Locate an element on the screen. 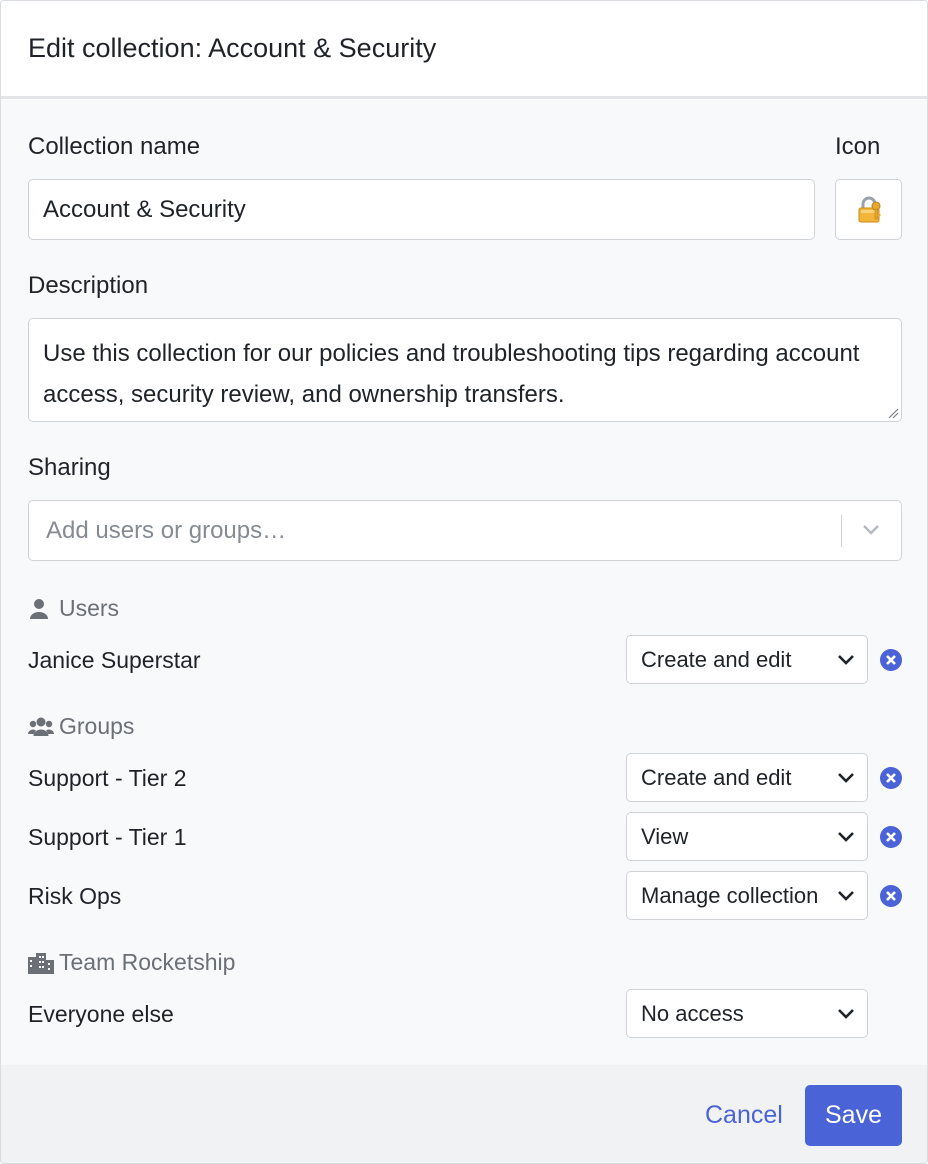 This screenshot has width=928, height=1164. share-row-name: Janice Superstar is located at coordinates (114, 660).